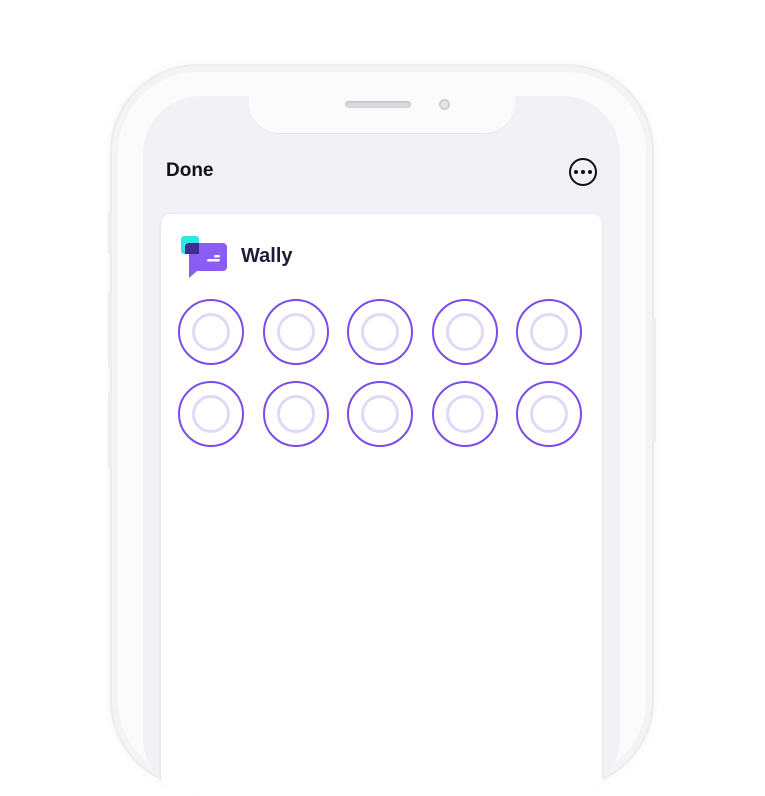  I want to click on notch, so click(382, 115).